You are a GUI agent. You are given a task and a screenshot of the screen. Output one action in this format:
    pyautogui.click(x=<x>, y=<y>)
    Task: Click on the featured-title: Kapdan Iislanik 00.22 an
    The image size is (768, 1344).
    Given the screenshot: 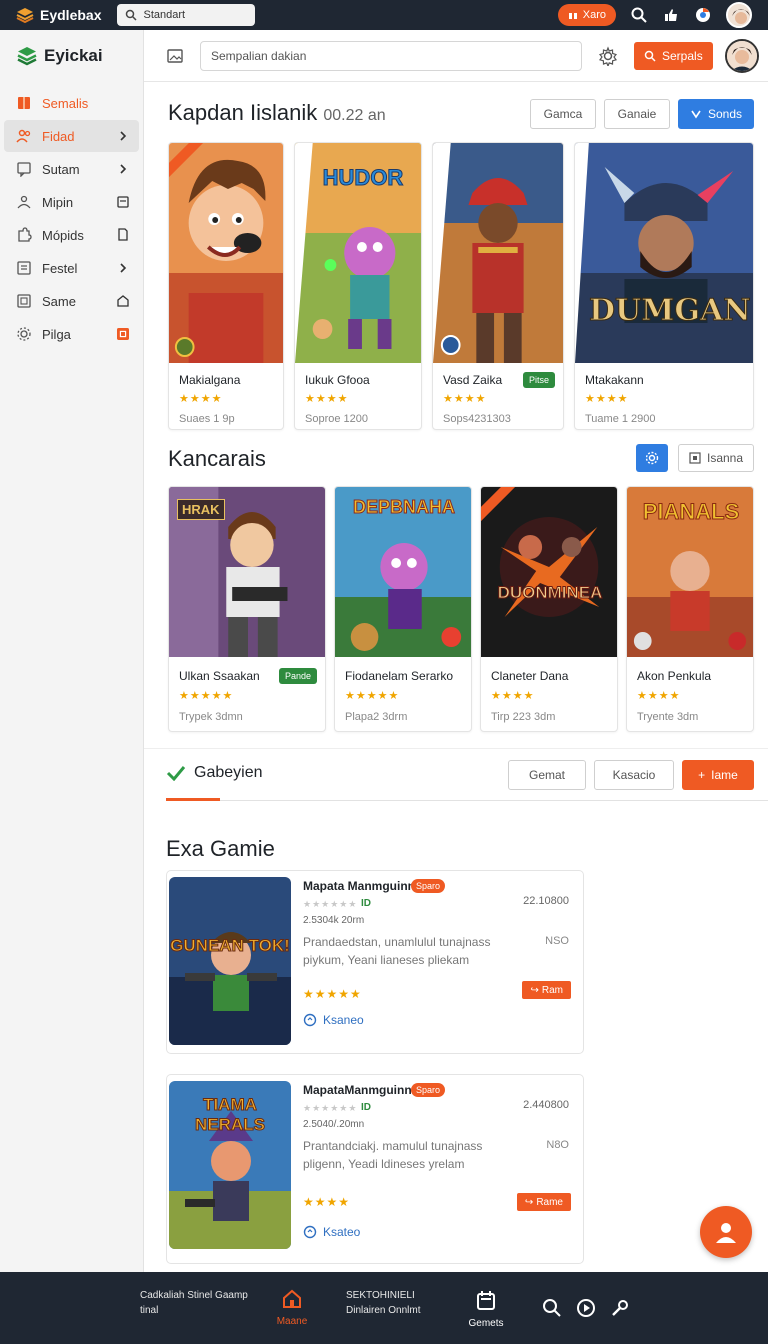 What is the action you would take?
    pyautogui.click(x=277, y=113)
    